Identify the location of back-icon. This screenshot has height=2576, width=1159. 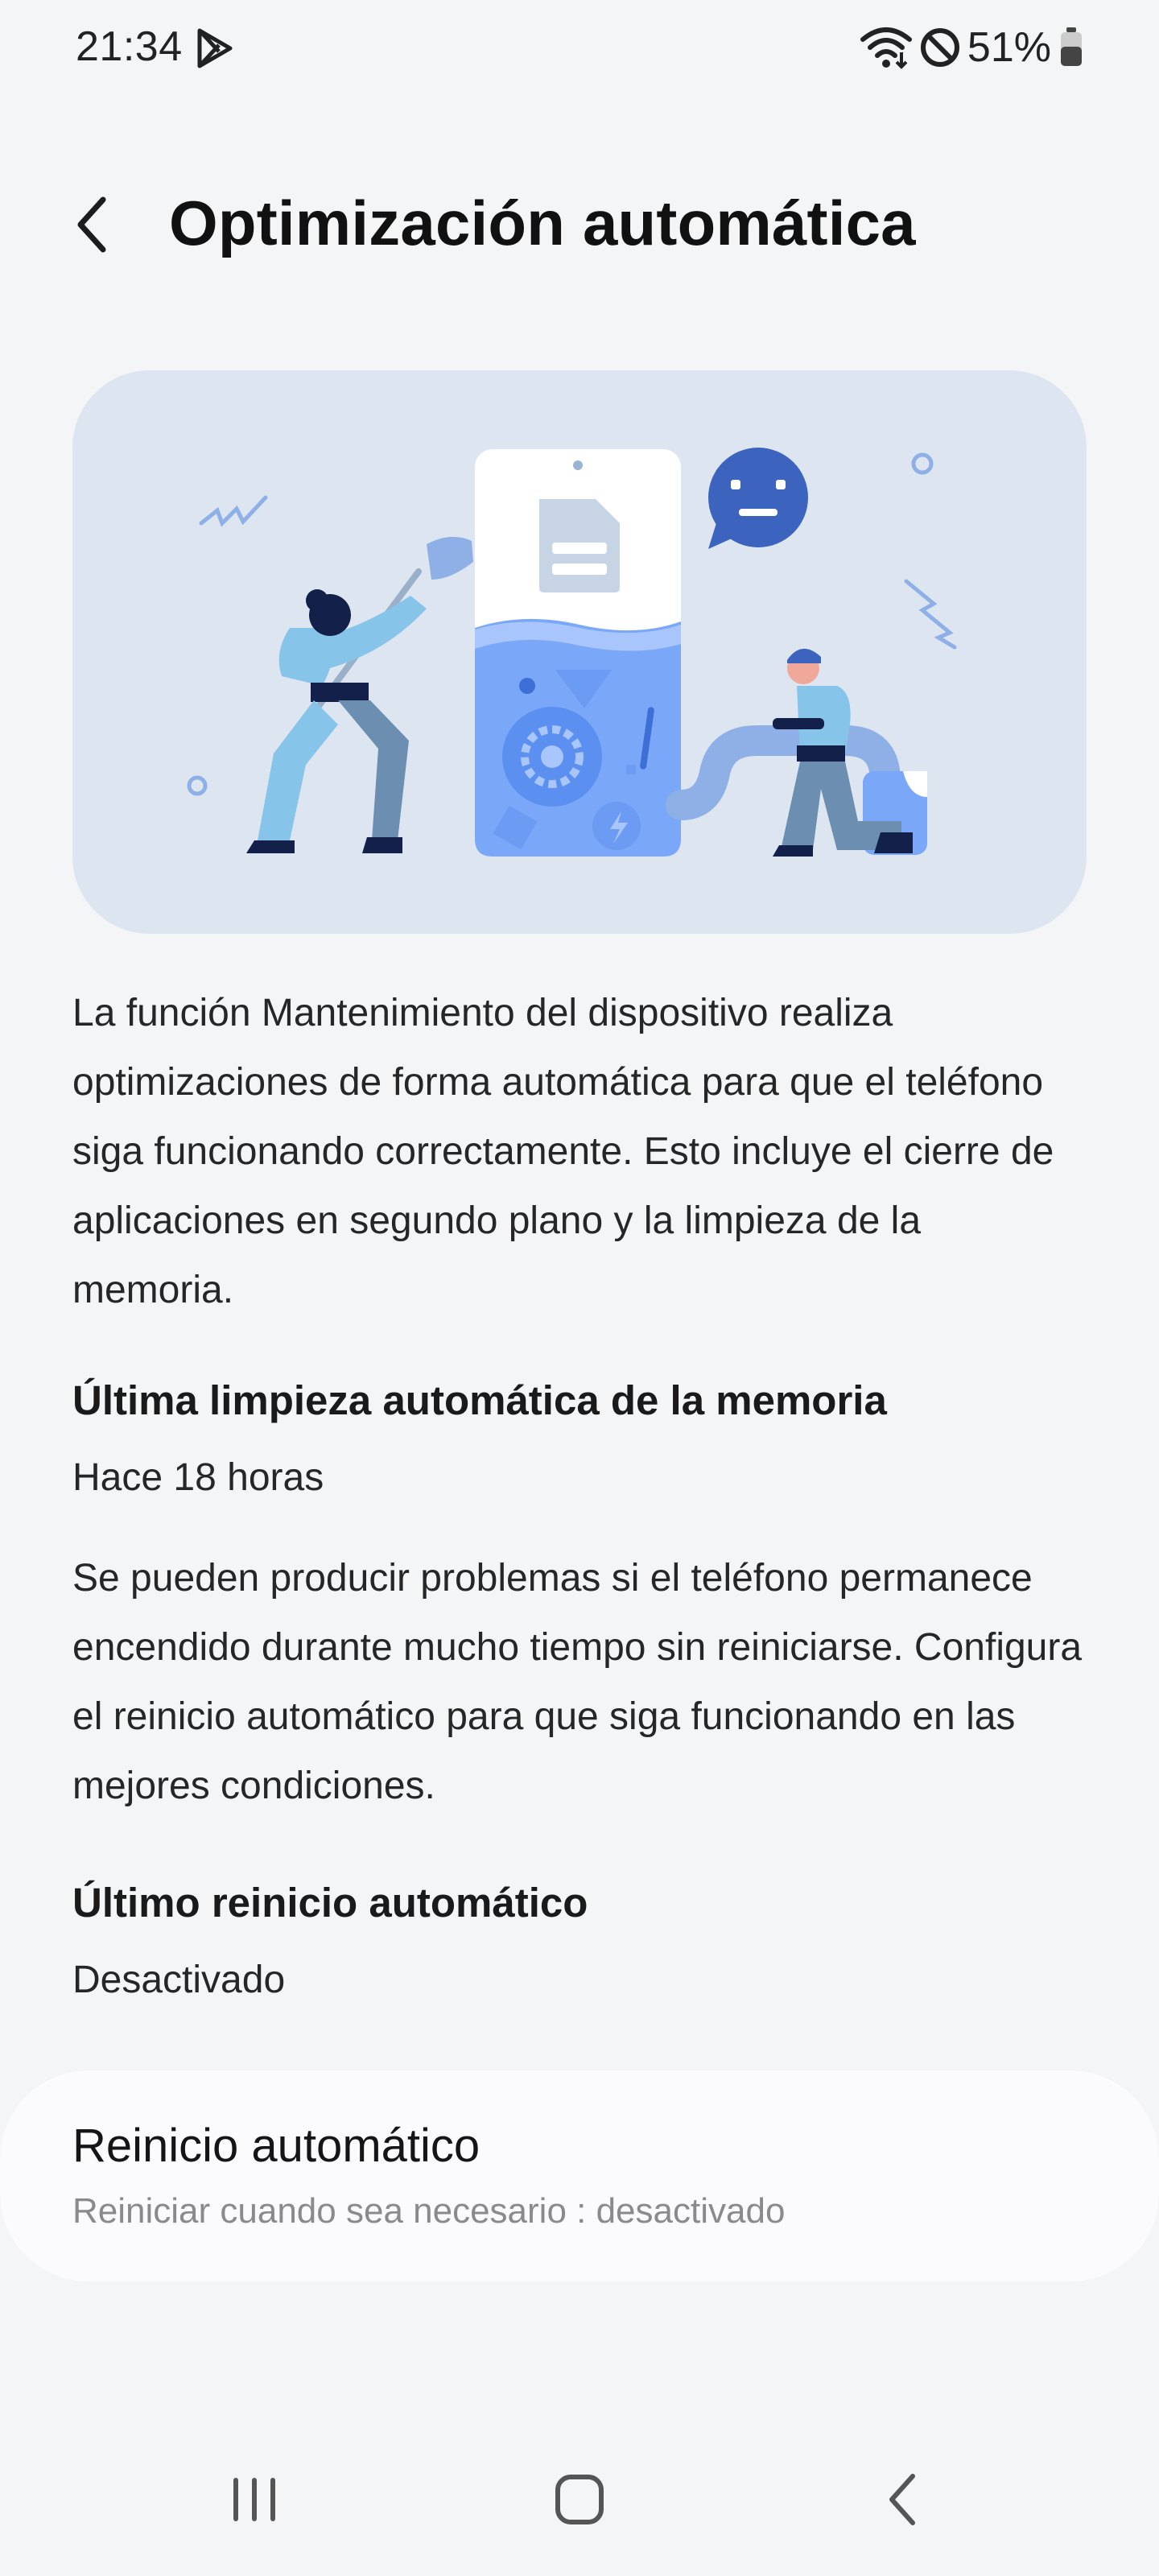
(903, 2499).